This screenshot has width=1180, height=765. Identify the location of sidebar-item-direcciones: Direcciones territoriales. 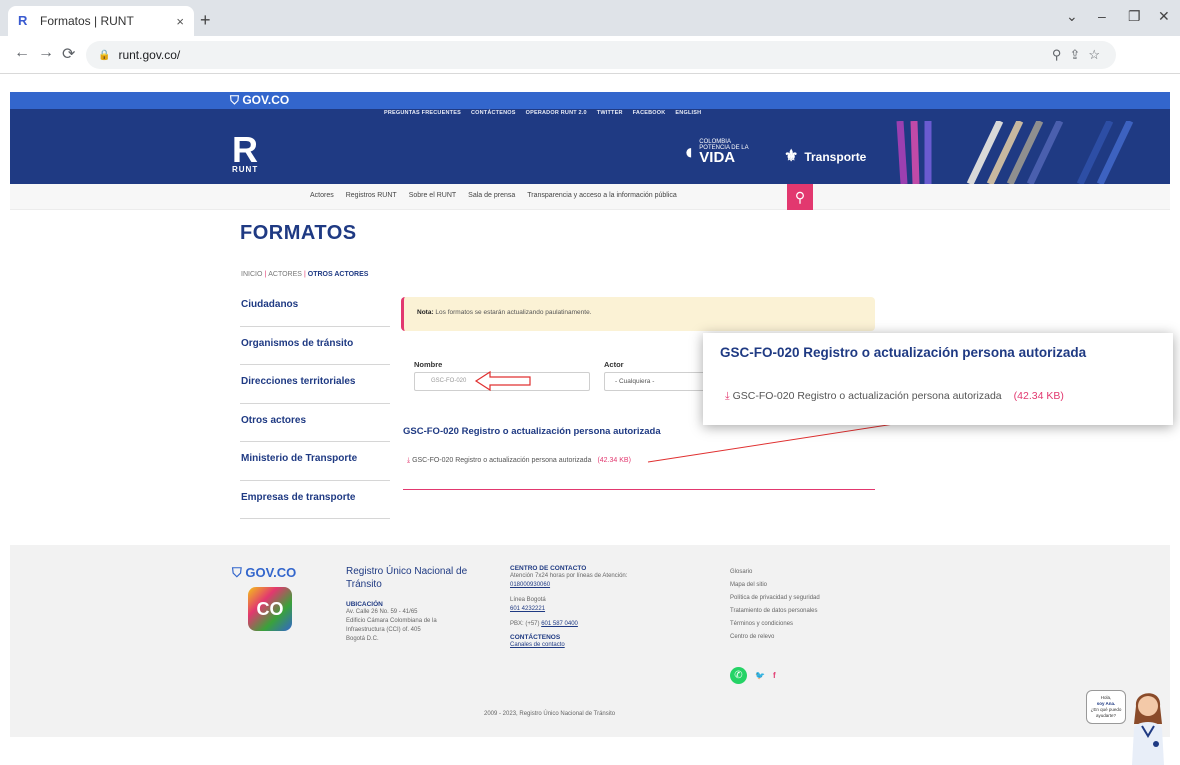
(315, 384).